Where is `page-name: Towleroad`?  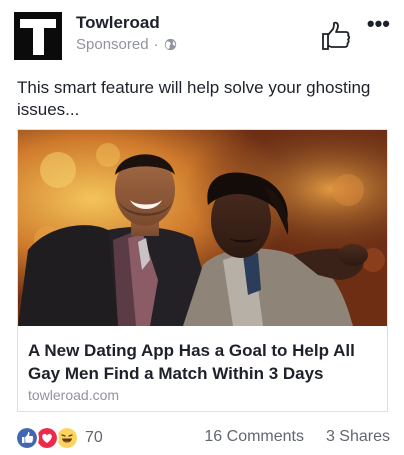 page-name: Towleroad is located at coordinates (118, 23).